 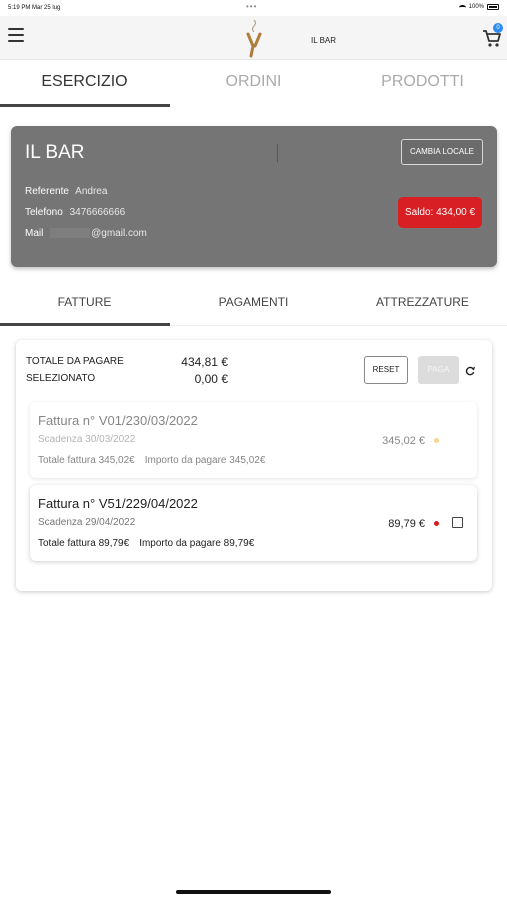 I want to click on tab-pagamenti: PAGAMENTI, so click(x=253, y=303).